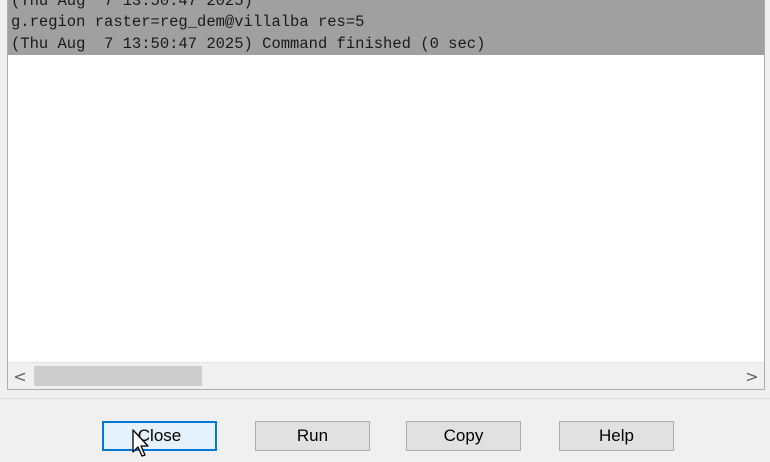 The width and height of the screenshot is (770, 462). What do you see at coordinates (463, 436) in the screenshot?
I see `copy-button: Copy` at bounding box center [463, 436].